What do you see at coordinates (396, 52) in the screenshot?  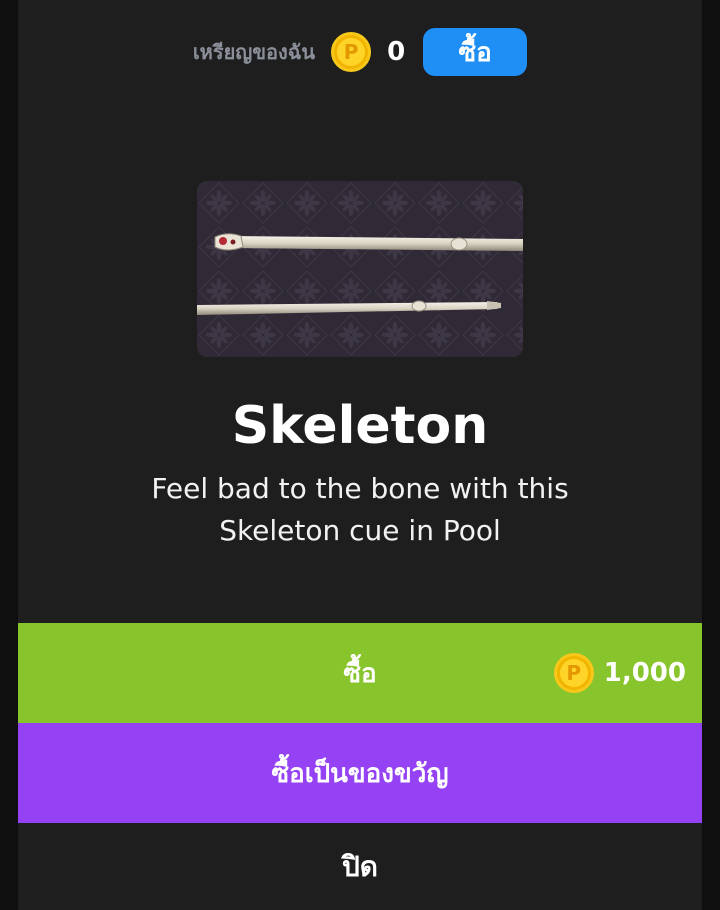 I see `coin-count: 0` at bounding box center [396, 52].